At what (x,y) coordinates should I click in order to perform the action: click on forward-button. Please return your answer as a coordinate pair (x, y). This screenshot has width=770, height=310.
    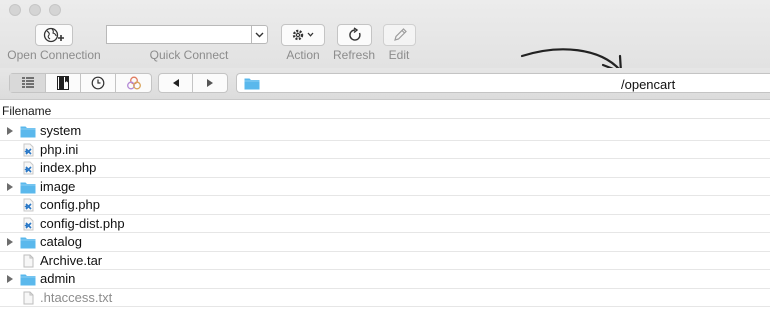
    Looking at the image, I should click on (210, 83).